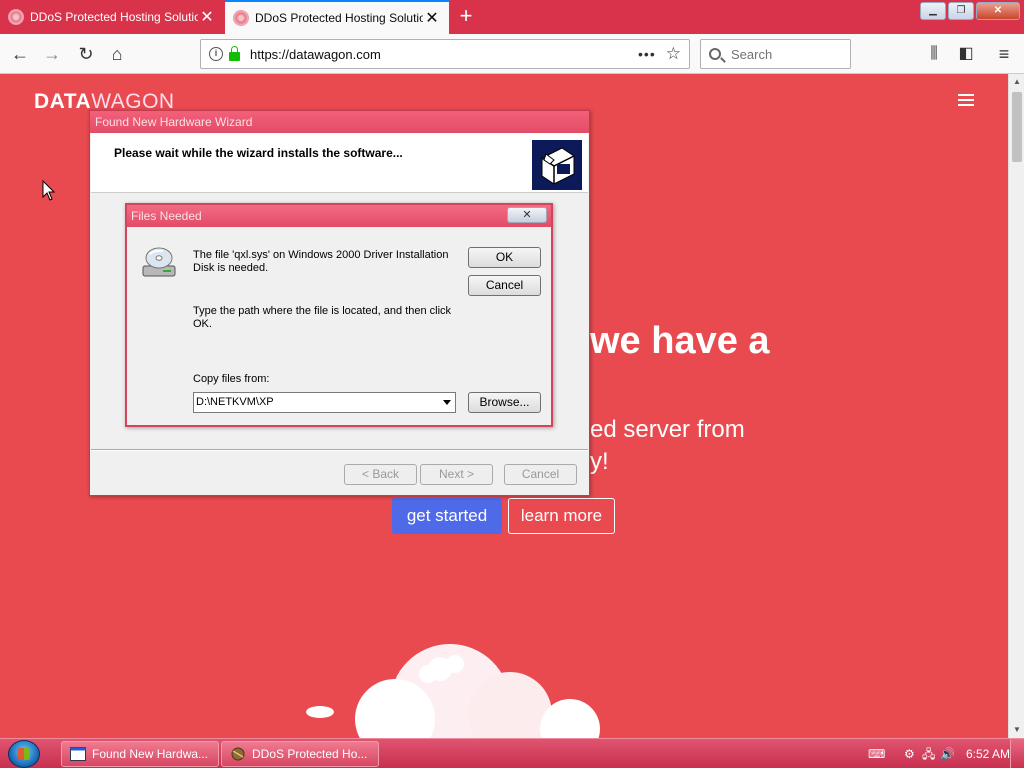 This screenshot has height=768, width=1024. I want to click on hardware-tray-icon: ⚙, so click(909, 753).